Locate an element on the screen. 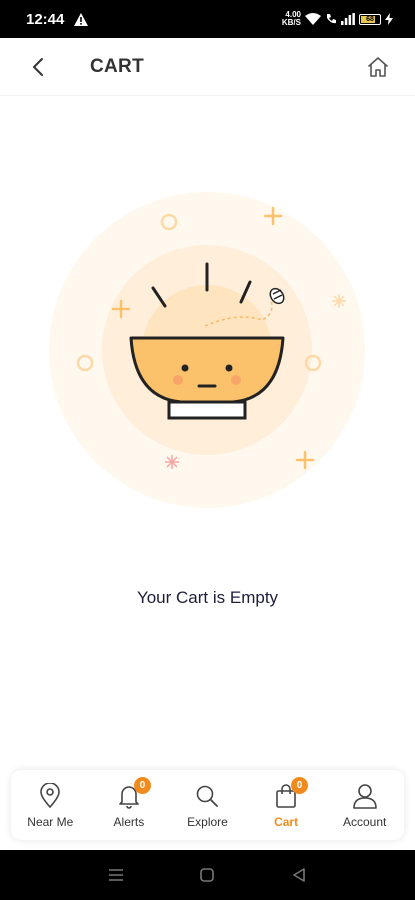  status-time: 12:44 is located at coordinates (45, 19).